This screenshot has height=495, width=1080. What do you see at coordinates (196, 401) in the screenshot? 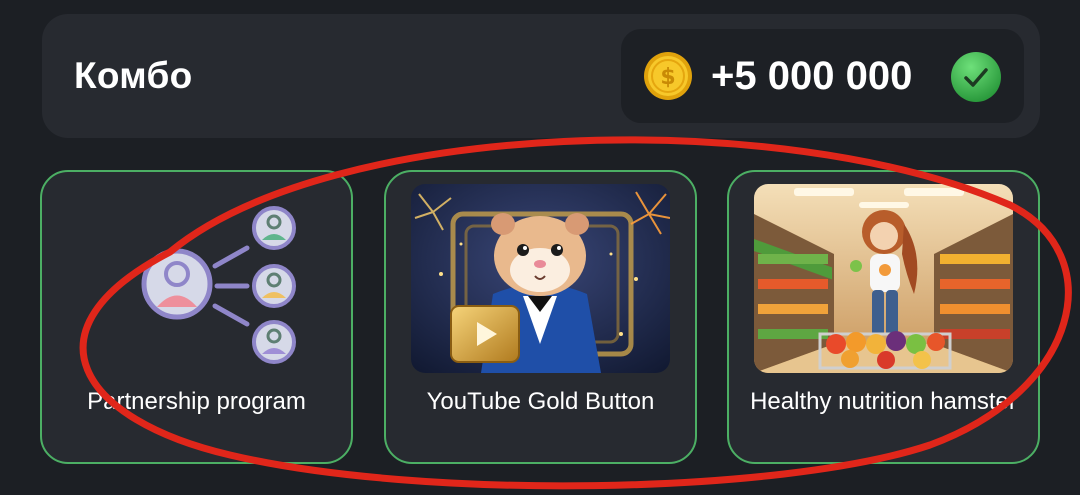
I see `card-label: Partnership program` at bounding box center [196, 401].